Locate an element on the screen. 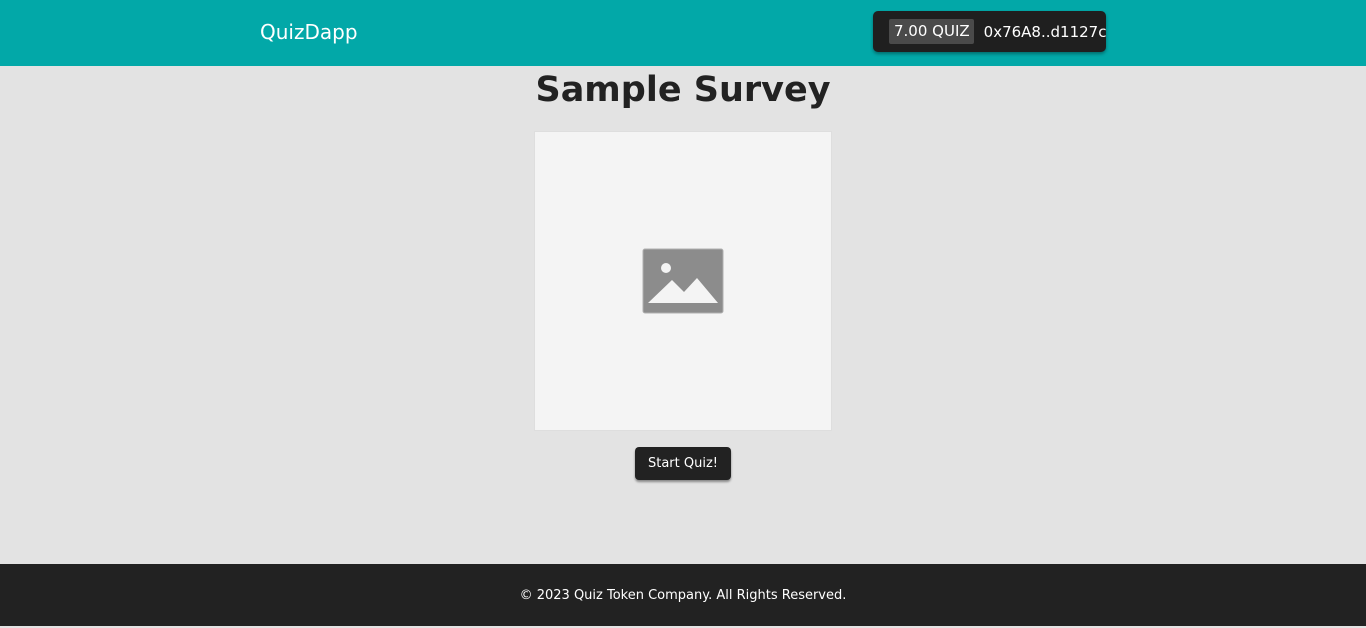 This screenshot has width=1366, height=628. wallet-address: 0x76A8..d1127c is located at coordinates (1045, 31).